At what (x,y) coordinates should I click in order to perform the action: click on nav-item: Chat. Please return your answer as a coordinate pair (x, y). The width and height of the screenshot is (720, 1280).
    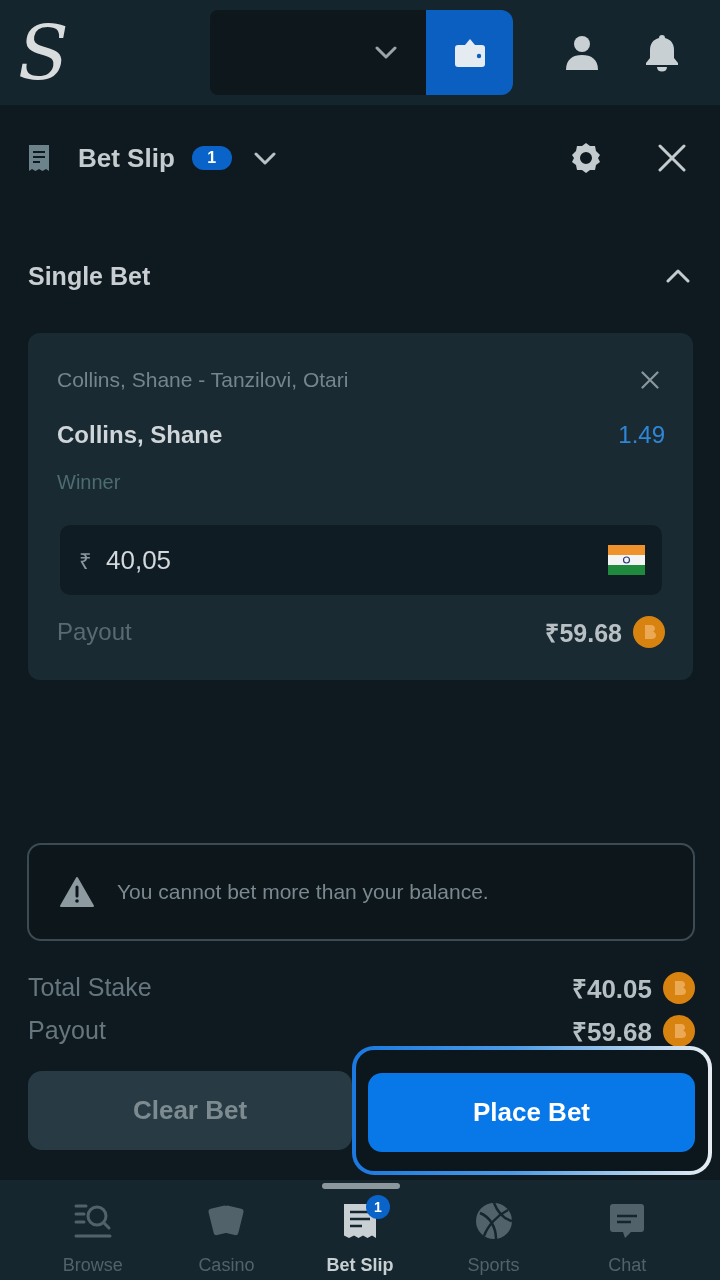
    Looking at the image, I should click on (627, 1234).